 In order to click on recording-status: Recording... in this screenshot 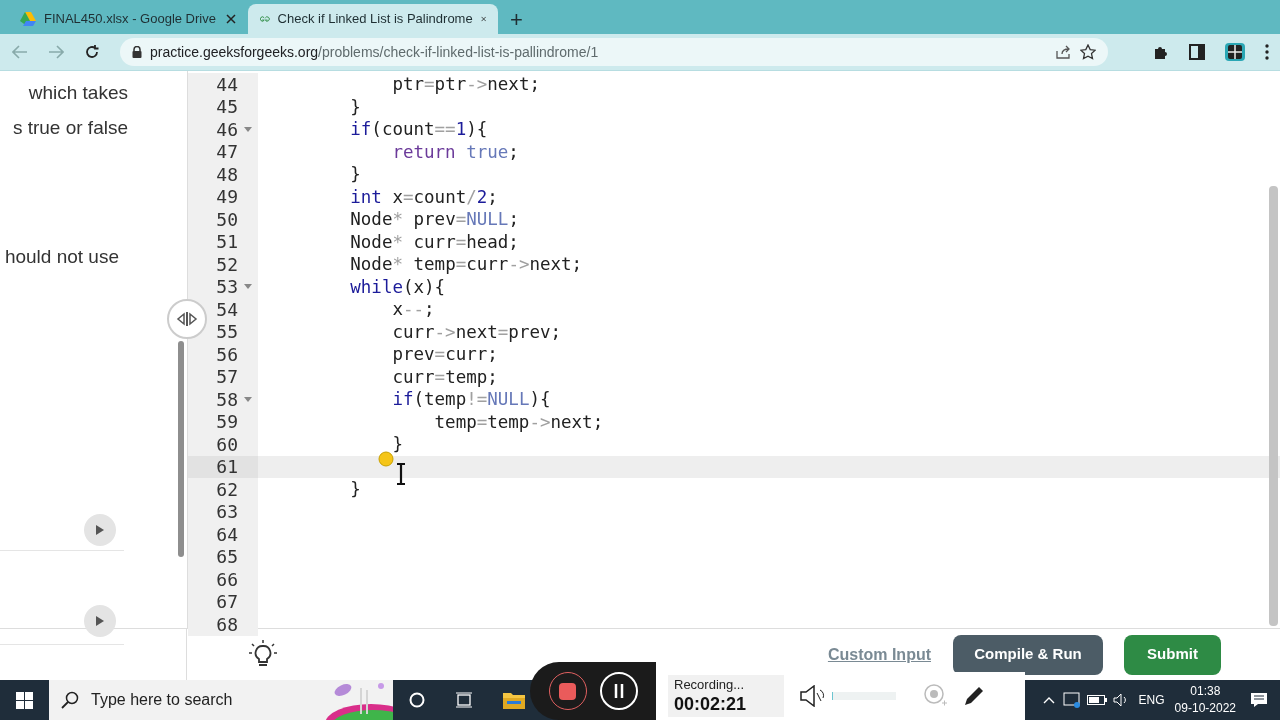, I will do `click(710, 685)`.